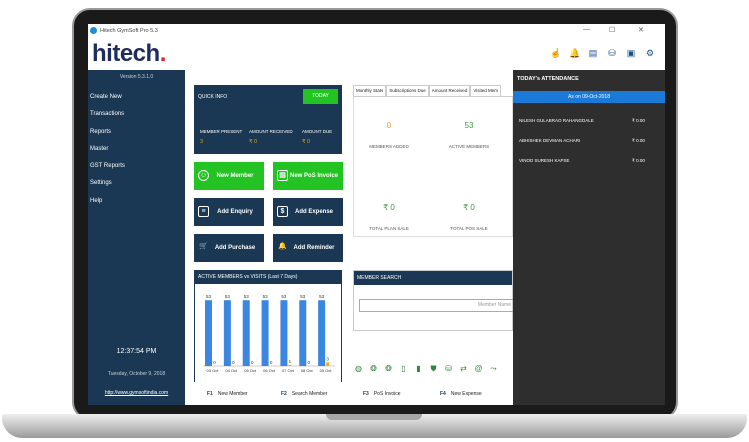 This screenshot has width=749, height=442. I want to click on laptop-notch, so click(374, 417).